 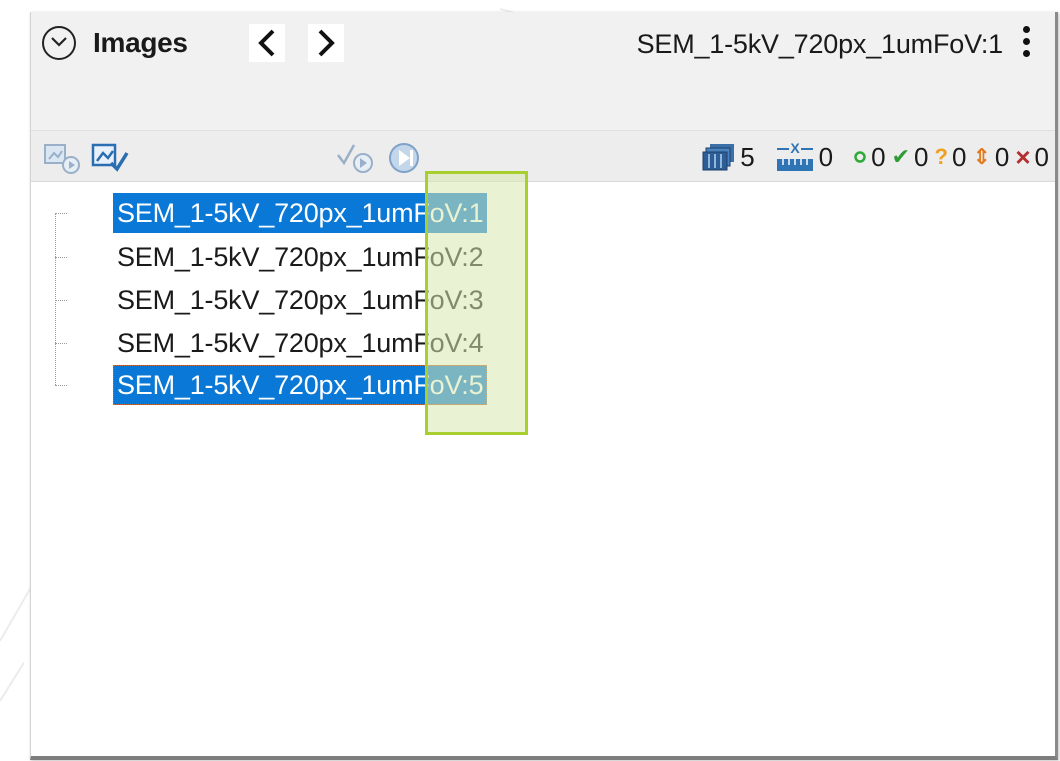 I want to click on check-count-value: 0, so click(x=921, y=157).